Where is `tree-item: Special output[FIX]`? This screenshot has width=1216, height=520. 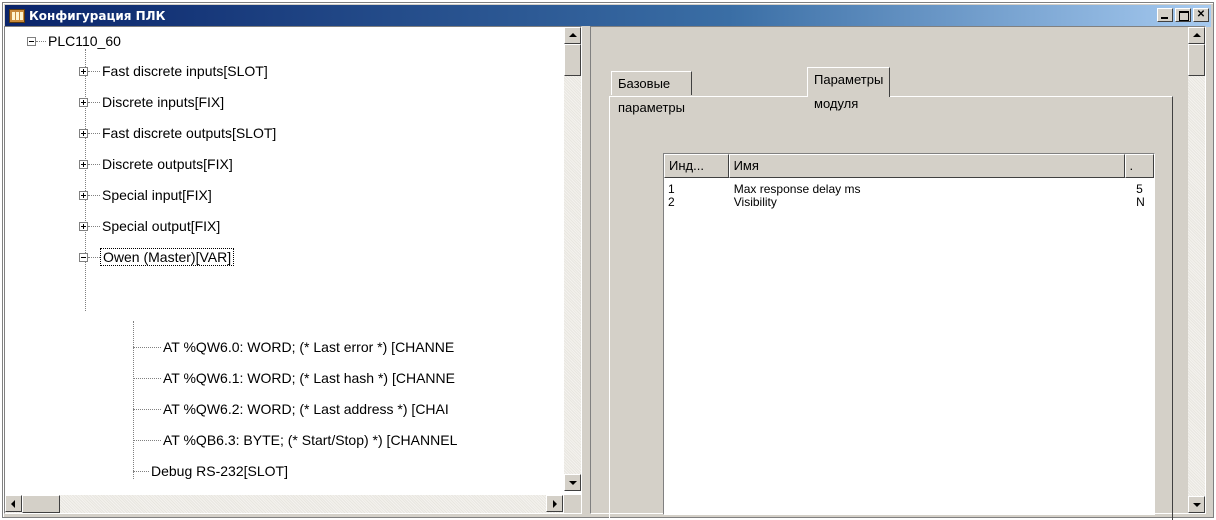
tree-item: Special output[FIX] is located at coordinates (150, 226).